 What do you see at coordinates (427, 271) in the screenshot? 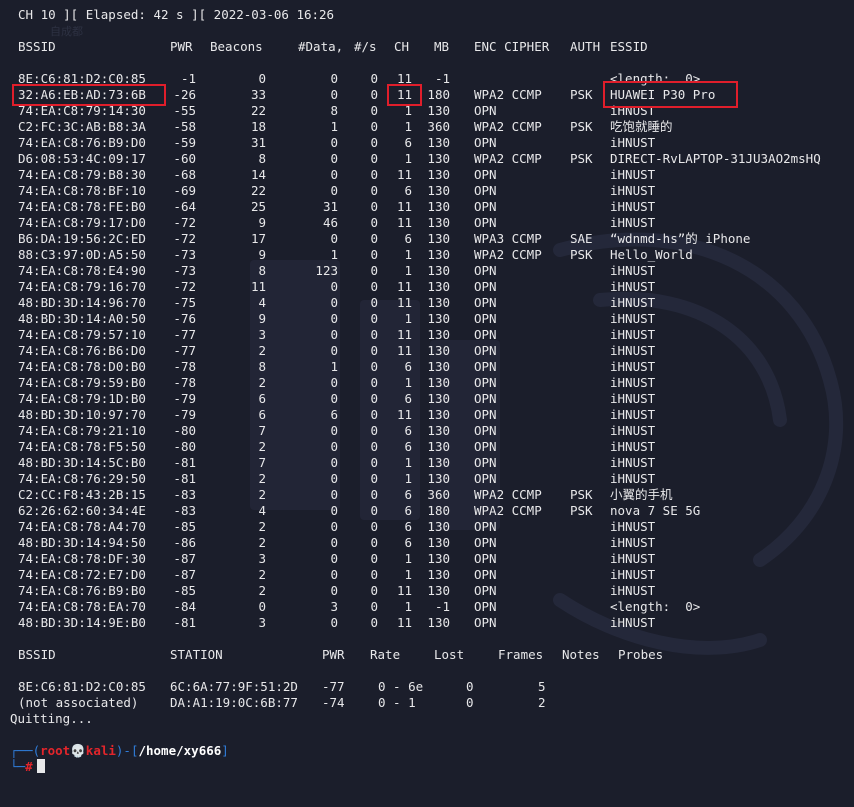
I see `ap-row: 74:EA:C8:78:E4:90 -73 8 123 0 1 130 OPN iHNUST` at bounding box center [427, 271].